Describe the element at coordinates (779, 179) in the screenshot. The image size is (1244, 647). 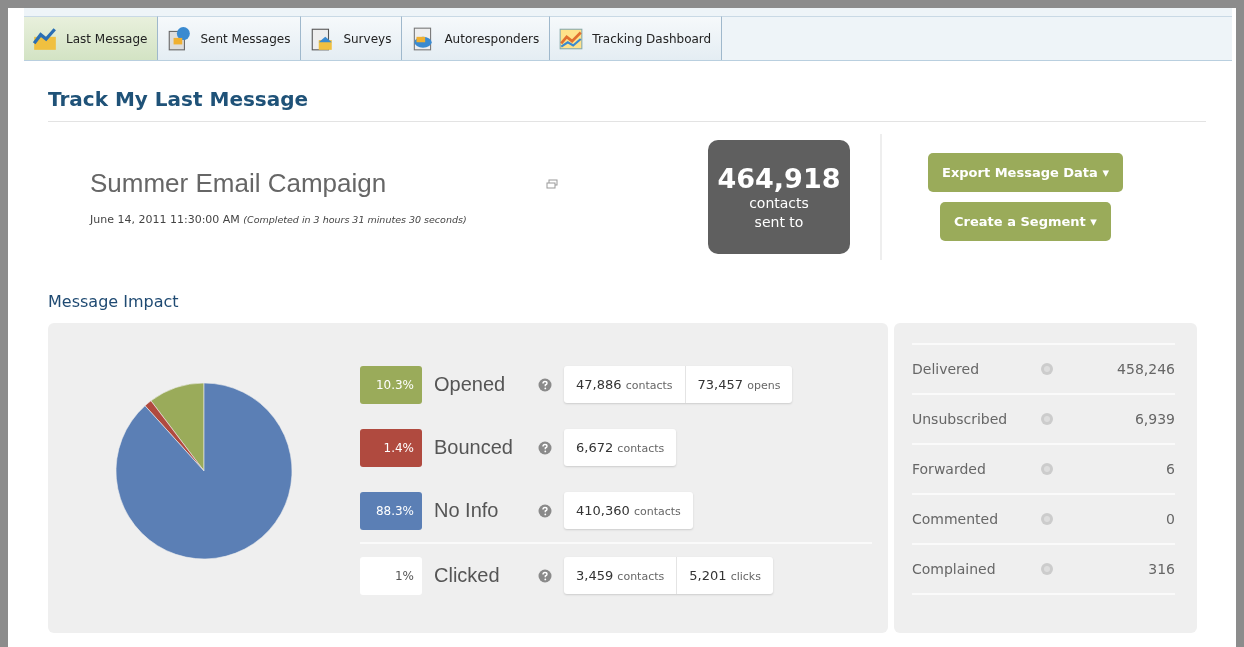
I see `sent-count: 464,918` at that location.